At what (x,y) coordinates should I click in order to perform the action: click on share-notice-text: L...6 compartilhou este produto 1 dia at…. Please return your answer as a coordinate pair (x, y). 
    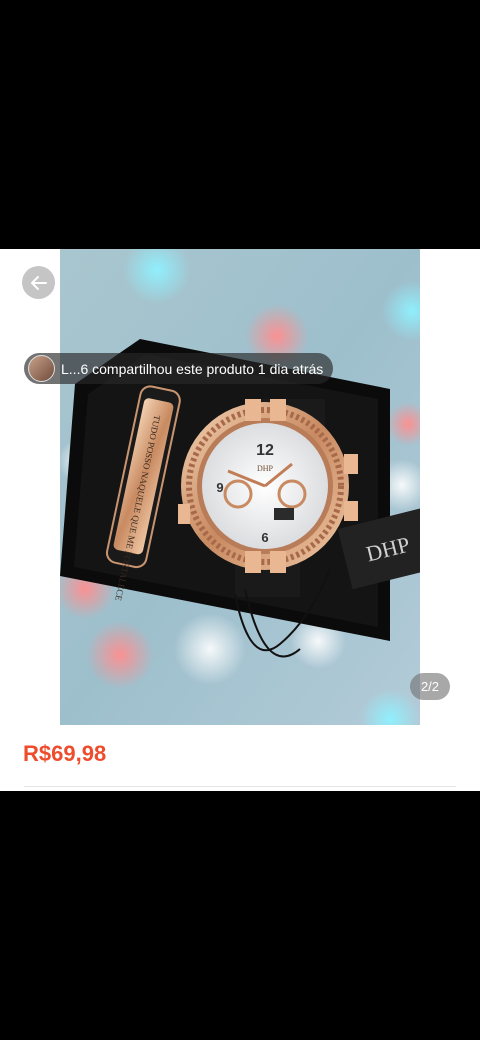
    Looking at the image, I should click on (192, 368).